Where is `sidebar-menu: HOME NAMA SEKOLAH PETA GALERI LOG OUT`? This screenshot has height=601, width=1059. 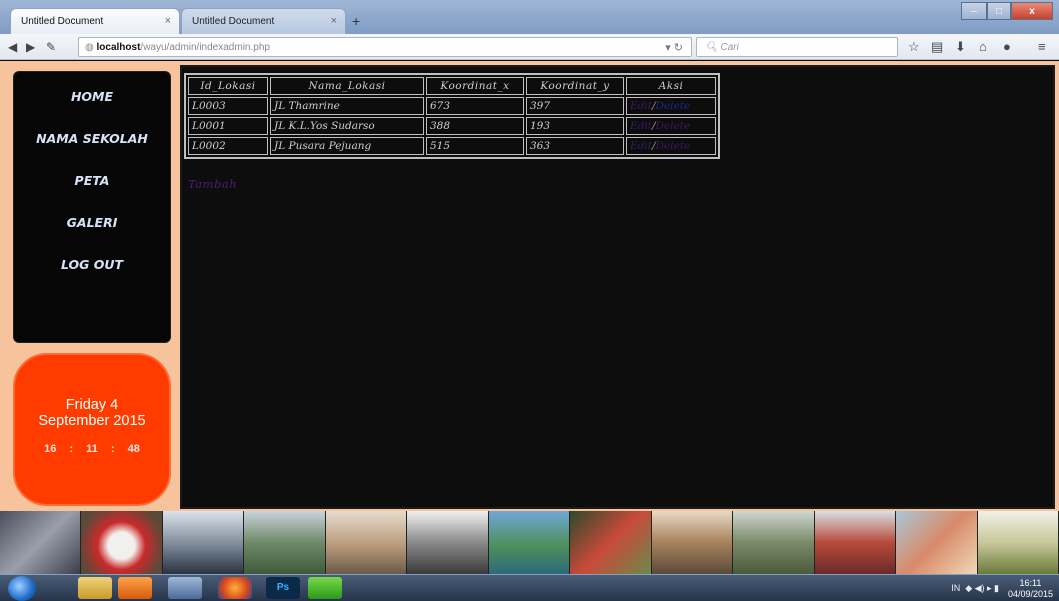
sidebar-menu: HOME NAMA SEKOLAH PETA GALERI LOG OUT is located at coordinates (92, 207).